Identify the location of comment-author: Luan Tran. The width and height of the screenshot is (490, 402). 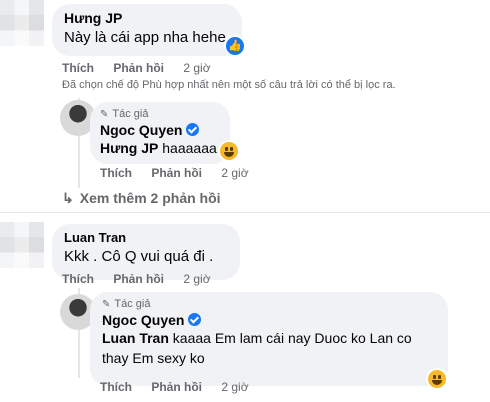
(146, 237).